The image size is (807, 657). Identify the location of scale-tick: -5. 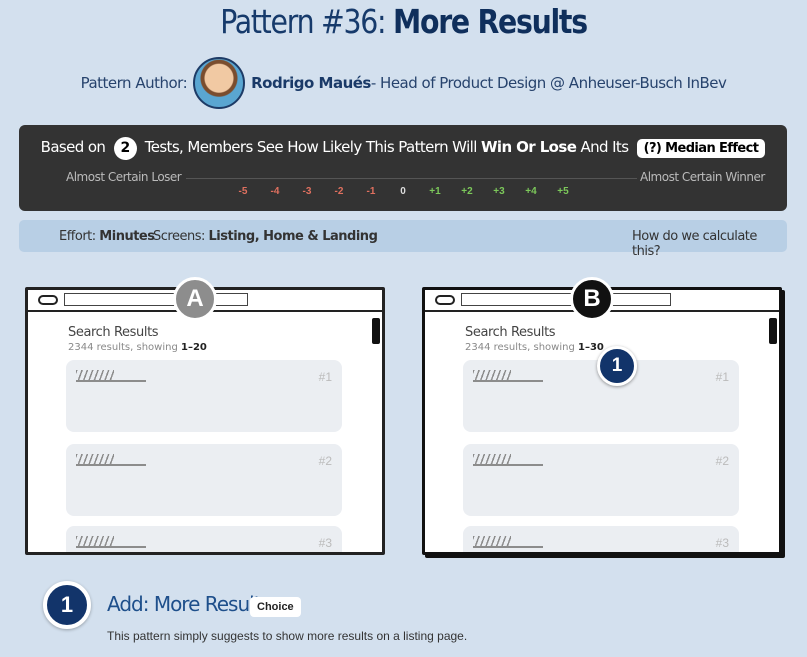
(243, 191).